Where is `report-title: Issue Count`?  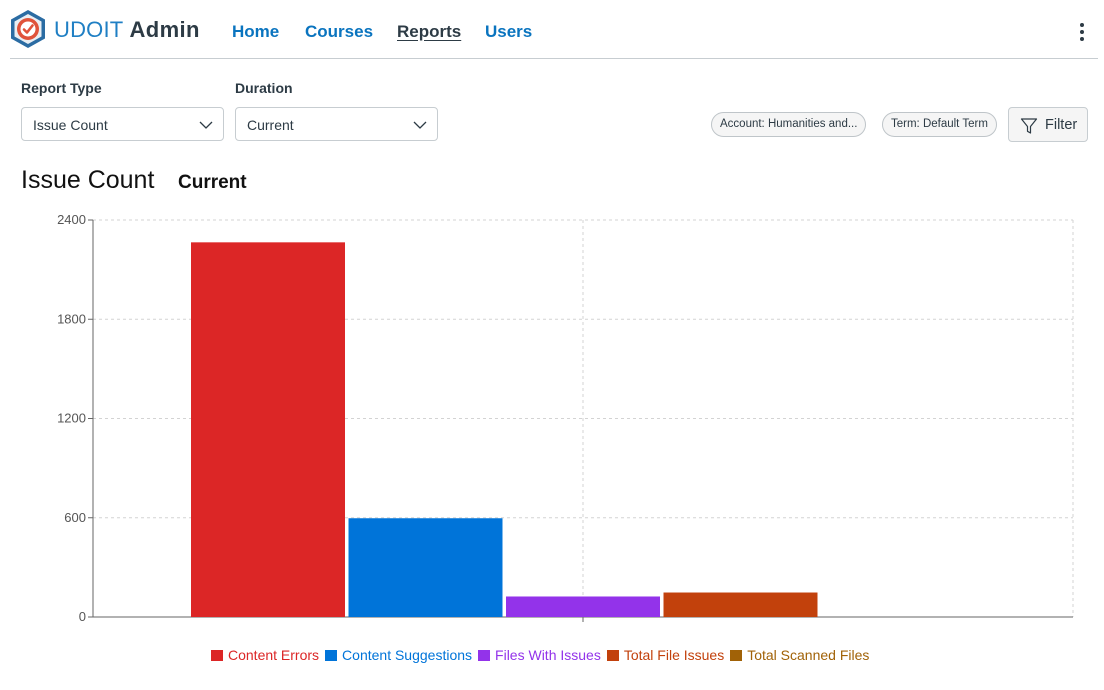
report-title: Issue Count is located at coordinates (88, 180).